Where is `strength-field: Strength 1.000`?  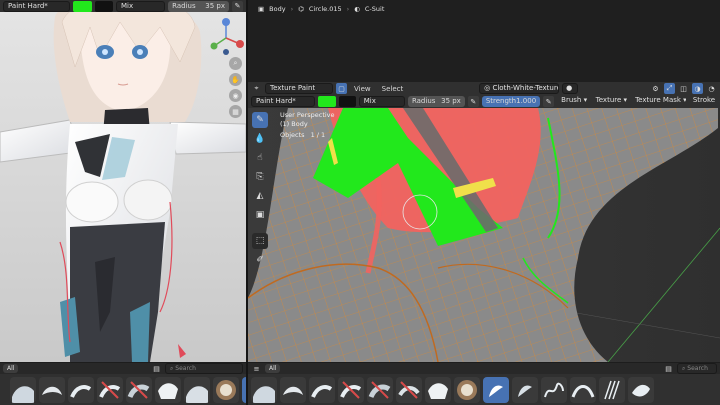 strength-field: Strength 1.000 is located at coordinates (511, 101).